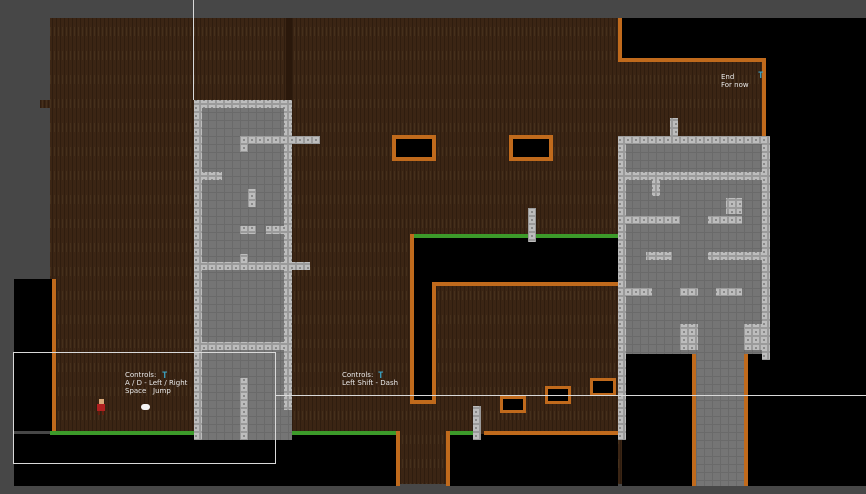 This screenshot has width=866, height=494. Describe the element at coordinates (735, 85) in the screenshot. I see `end-sign-line: For now` at that location.